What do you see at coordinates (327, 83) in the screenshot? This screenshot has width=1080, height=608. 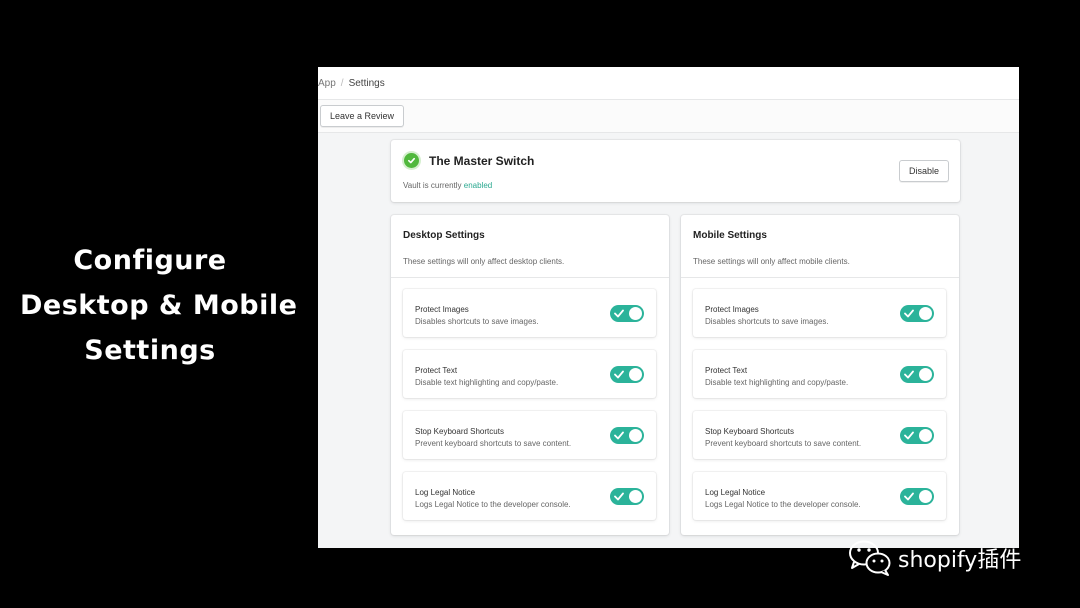 I see `breadcrumb-app-link: App` at bounding box center [327, 83].